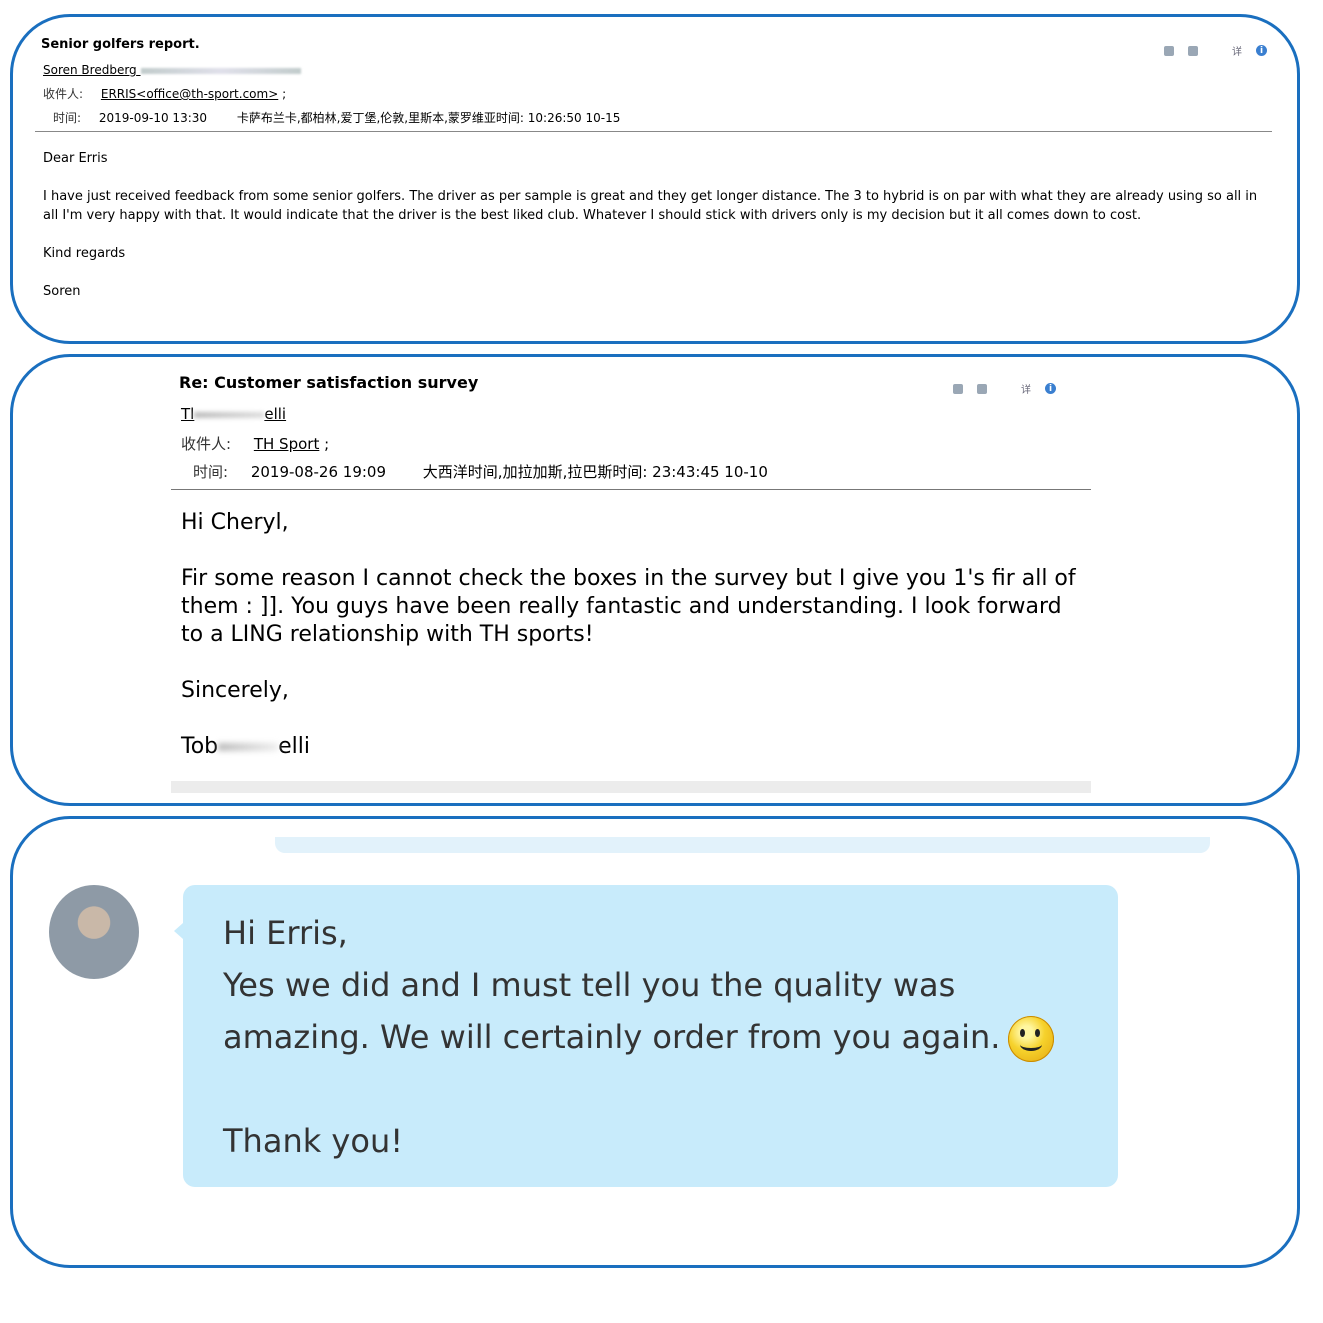  What do you see at coordinates (235, 522) in the screenshot?
I see `email-greeting: Hi Cheryl,` at bounding box center [235, 522].